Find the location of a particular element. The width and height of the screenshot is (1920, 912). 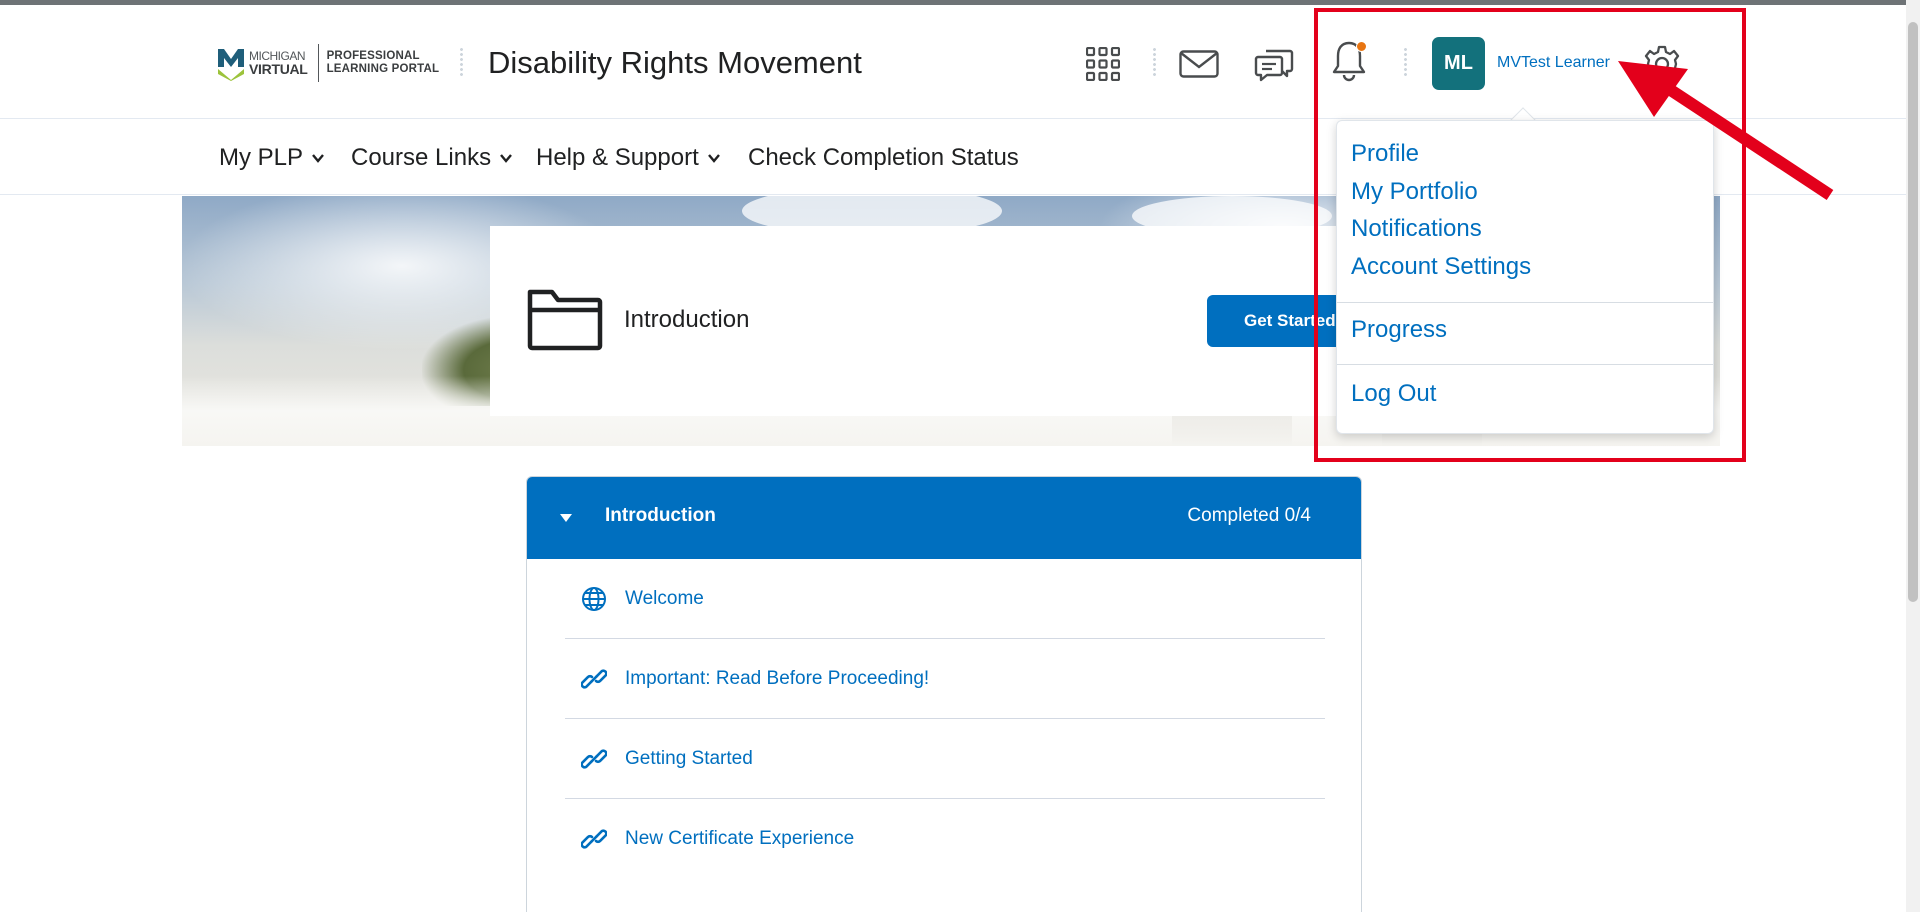

message-alerts-button is located at coordinates (1199, 64).